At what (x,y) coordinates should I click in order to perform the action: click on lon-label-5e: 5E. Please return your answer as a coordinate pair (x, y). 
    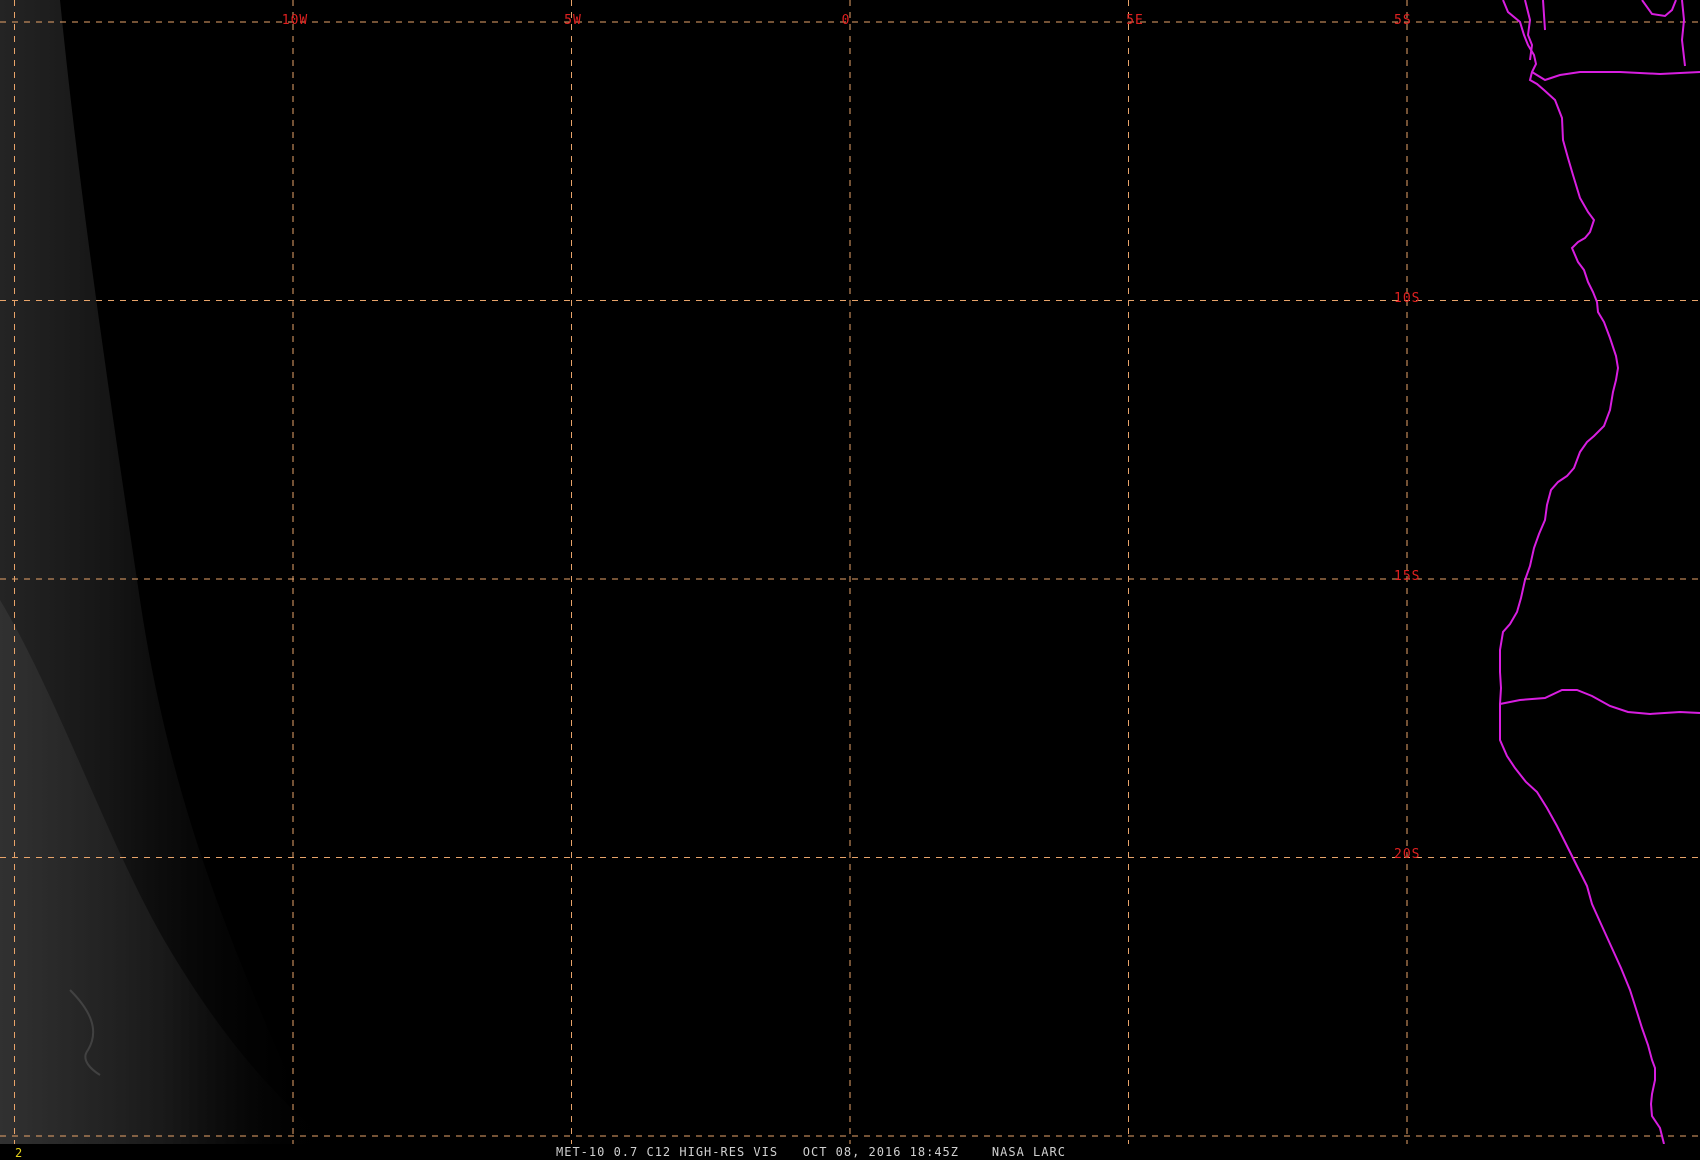
    Looking at the image, I should click on (1135, 20).